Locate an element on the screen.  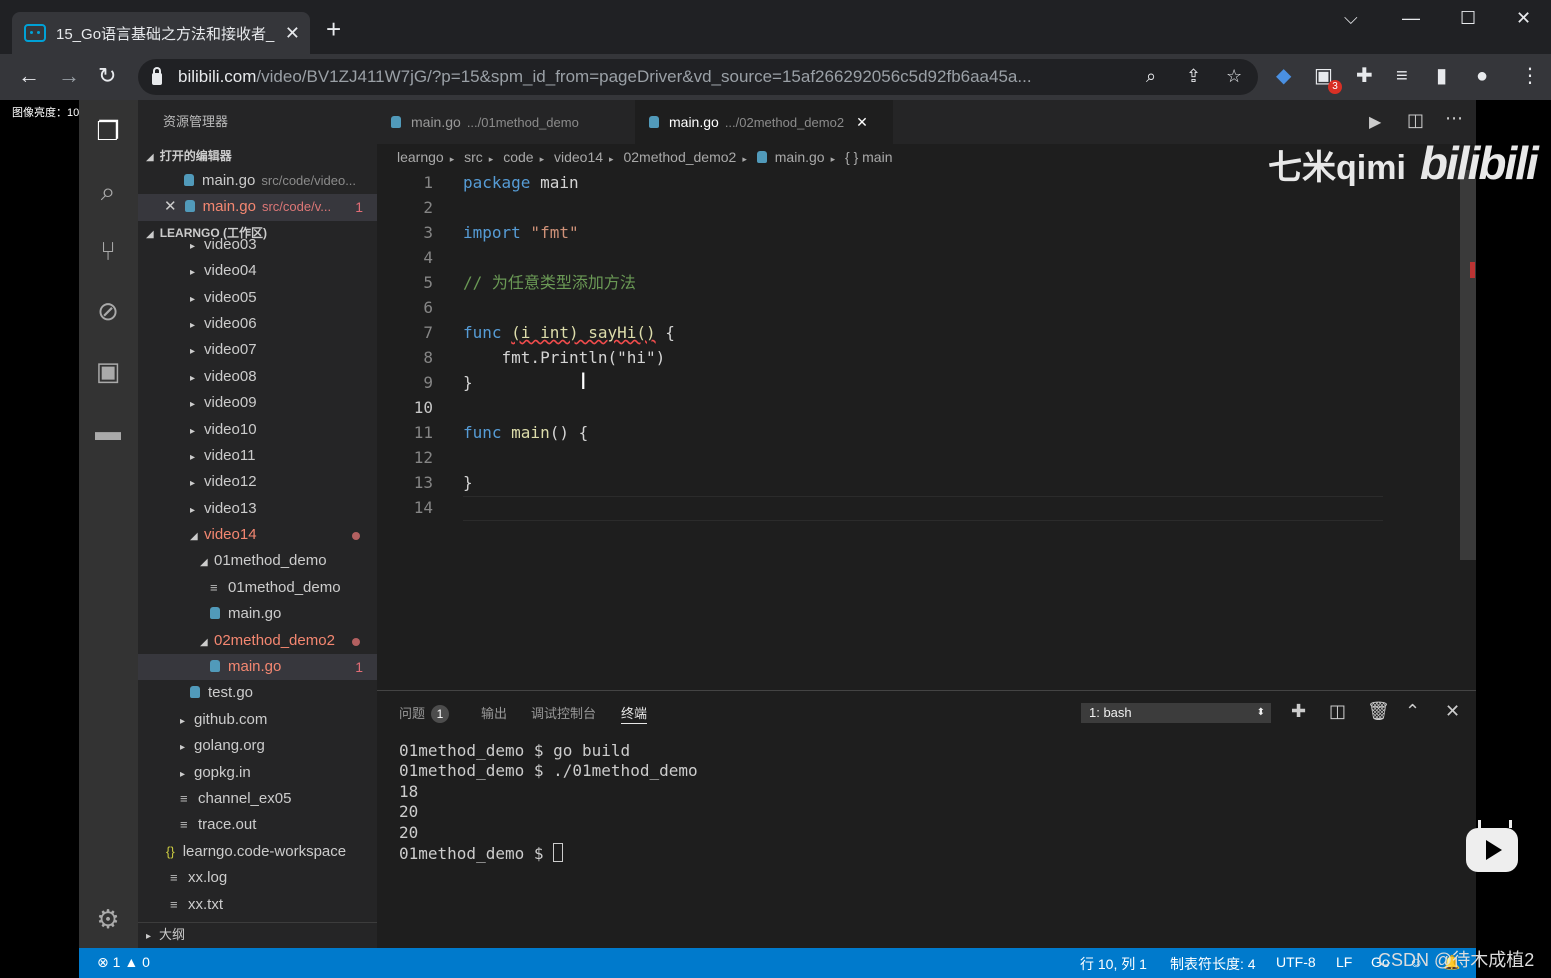
file-item: test.go is located at coordinates (257, 693).